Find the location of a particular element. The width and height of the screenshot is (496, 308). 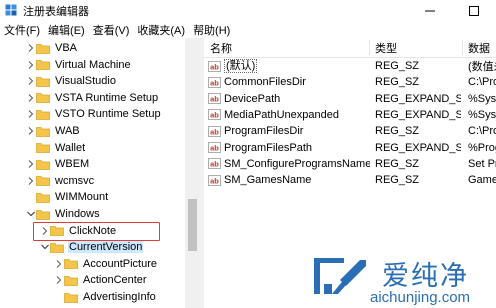

value-row: ab MediaPathUnexpanded REG_EXPAND_SZ %Syst is located at coordinates (350, 115).